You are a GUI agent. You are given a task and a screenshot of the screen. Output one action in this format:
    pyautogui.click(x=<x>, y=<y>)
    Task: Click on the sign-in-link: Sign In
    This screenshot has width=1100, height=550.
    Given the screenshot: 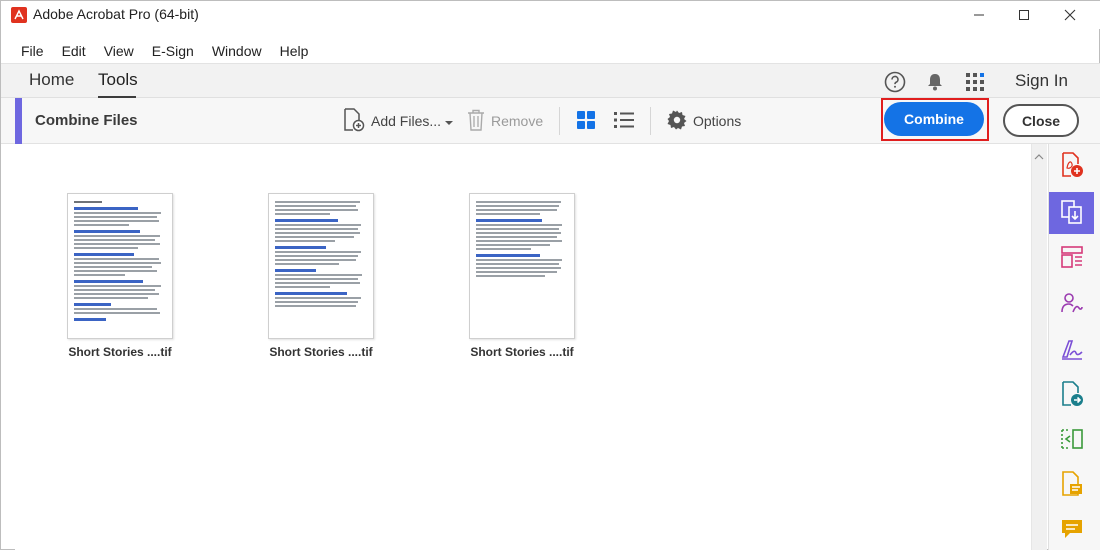 What is the action you would take?
    pyautogui.click(x=1041, y=81)
    